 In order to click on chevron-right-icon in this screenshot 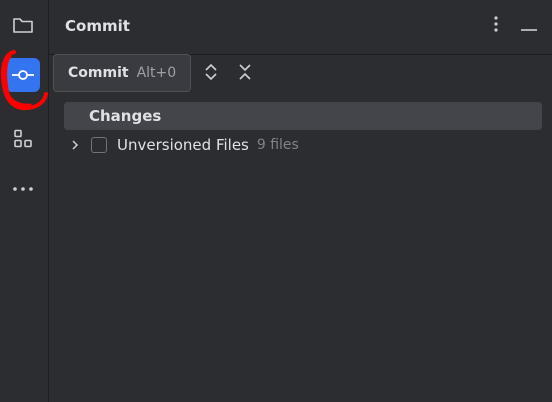, I will do `click(75, 145)`.